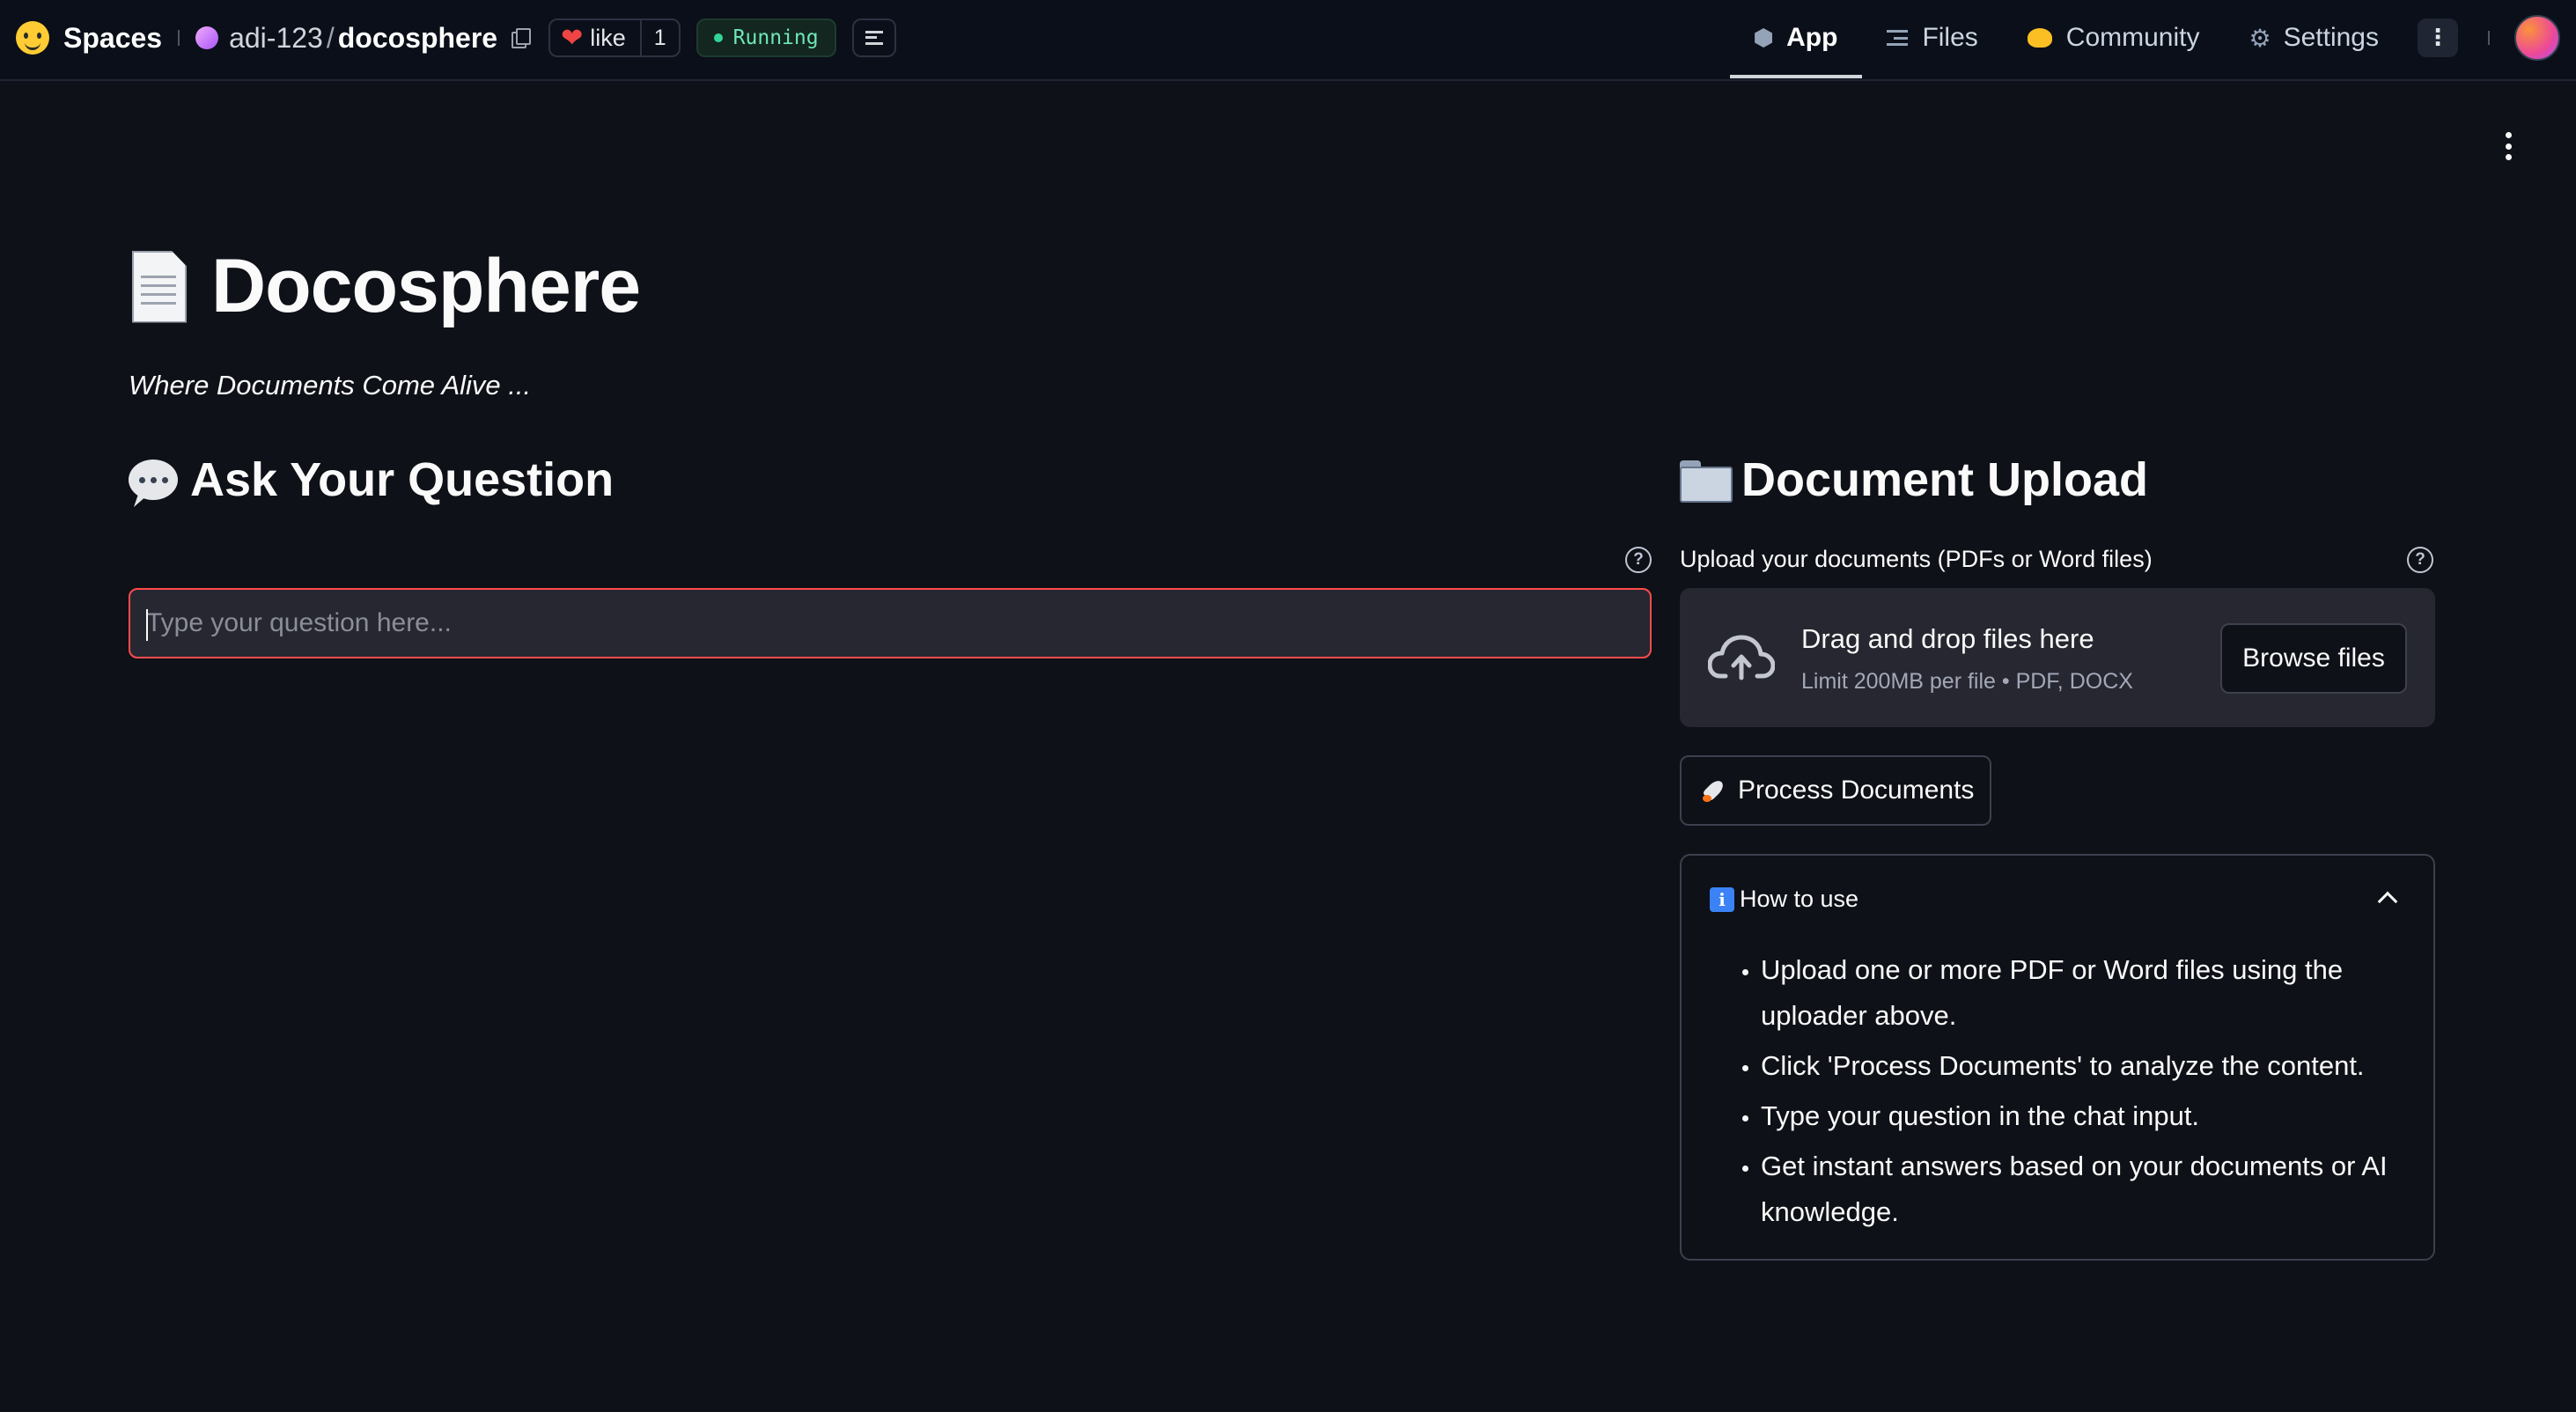  What do you see at coordinates (417, 38) in the screenshot?
I see `repo-link: docosphere` at bounding box center [417, 38].